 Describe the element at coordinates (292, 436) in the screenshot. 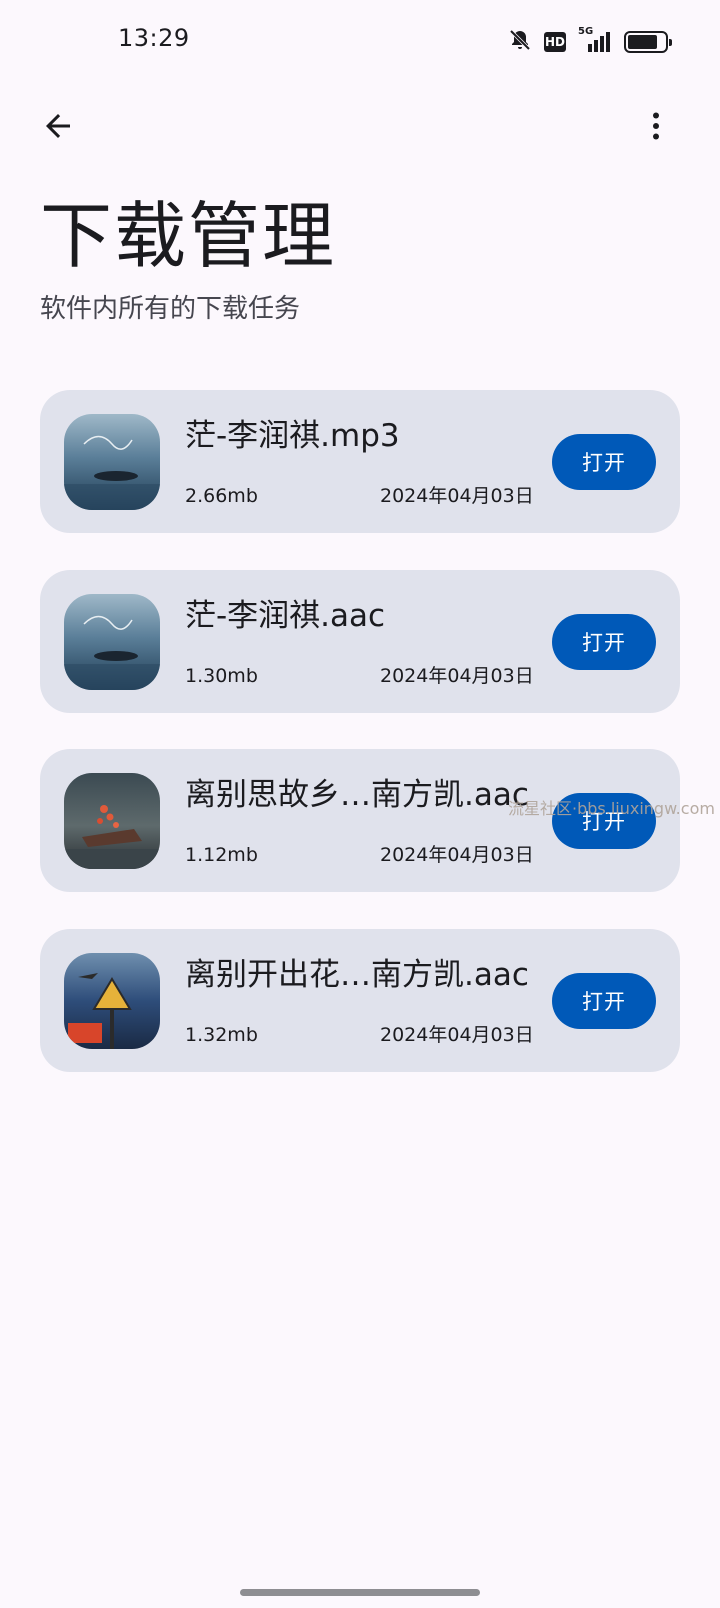

I see `file-name: 茫-李润祺.mp3` at that location.